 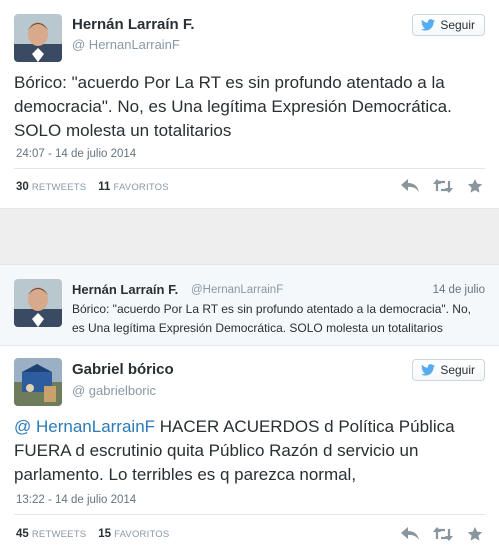 I want to click on author-handle: @ gabrielboric, so click(x=114, y=390).